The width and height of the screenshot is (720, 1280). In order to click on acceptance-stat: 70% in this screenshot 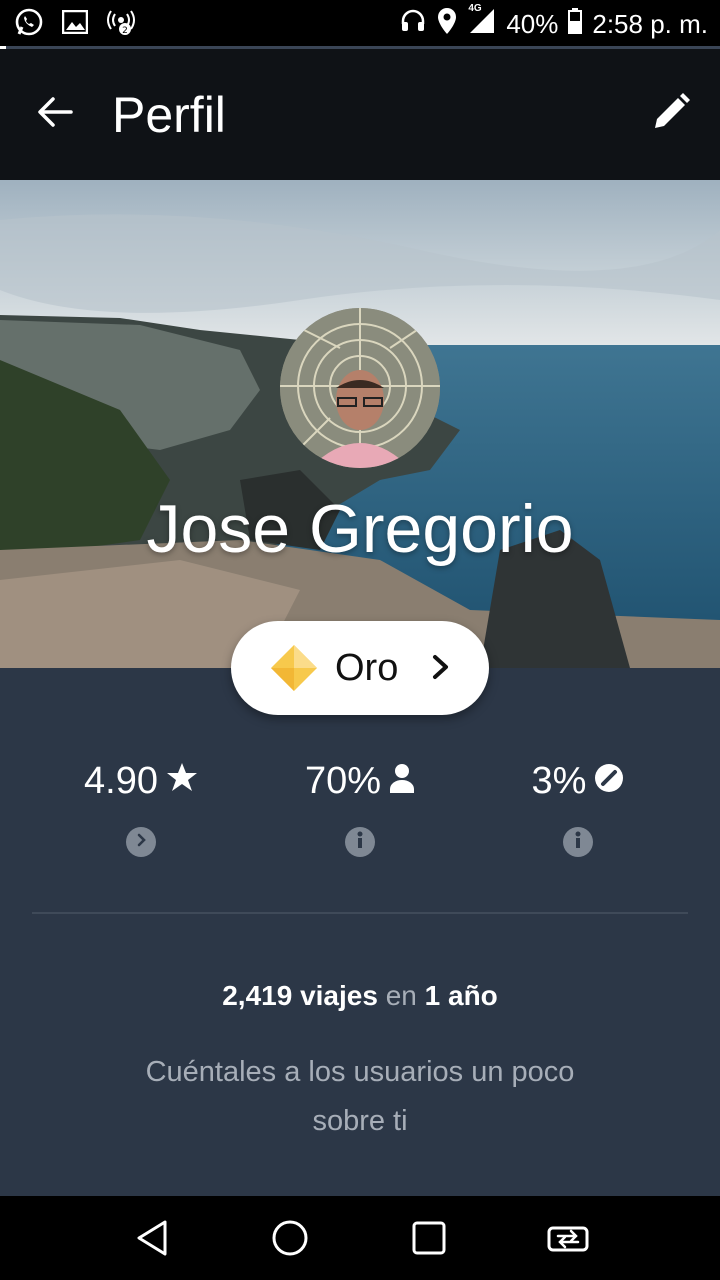, I will do `click(360, 808)`.